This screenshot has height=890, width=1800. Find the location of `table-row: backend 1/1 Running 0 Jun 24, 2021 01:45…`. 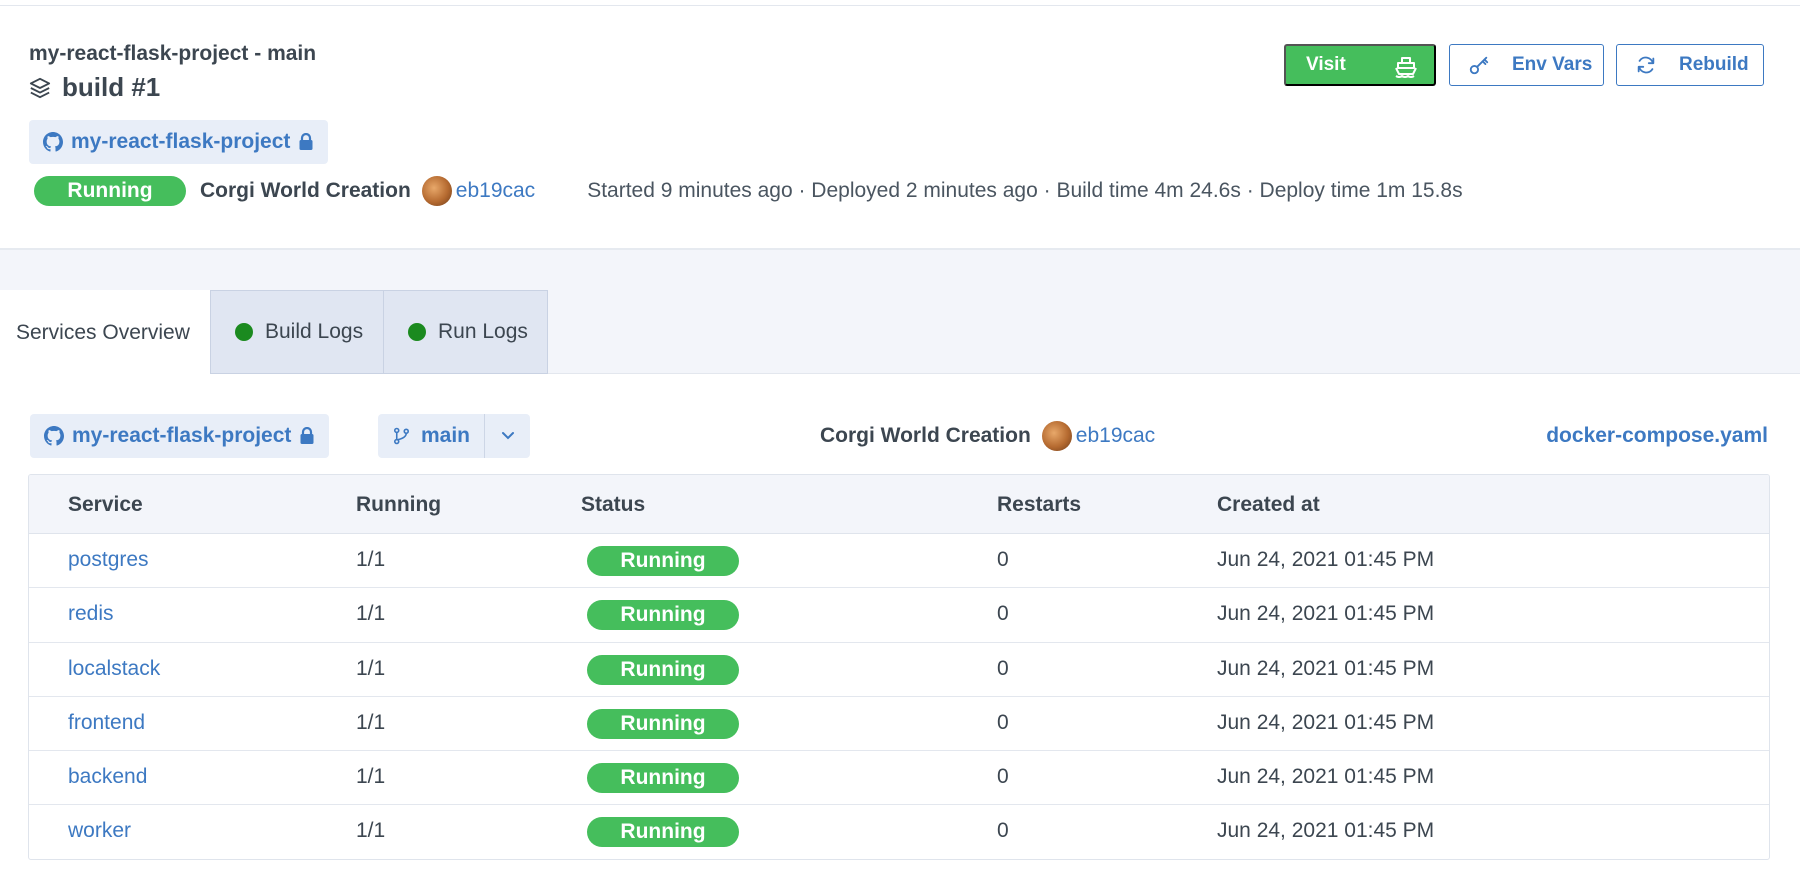

table-row: backend 1/1 Running 0 Jun 24, 2021 01:45… is located at coordinates (899, 778).